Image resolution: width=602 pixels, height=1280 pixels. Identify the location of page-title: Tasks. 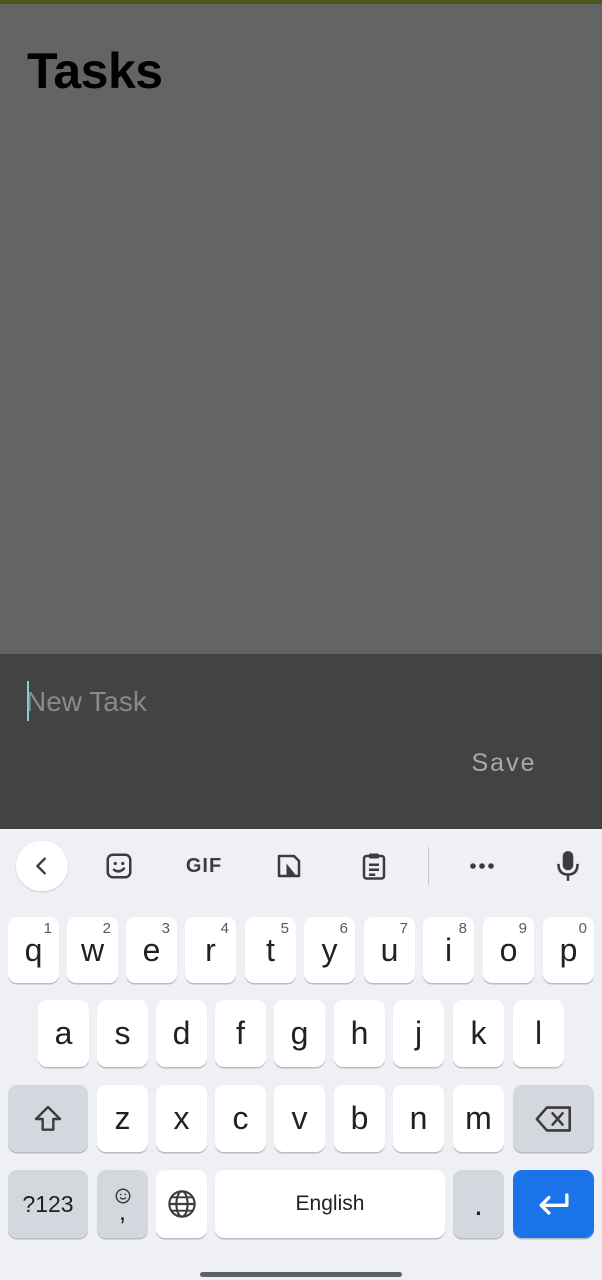
(95, 71).